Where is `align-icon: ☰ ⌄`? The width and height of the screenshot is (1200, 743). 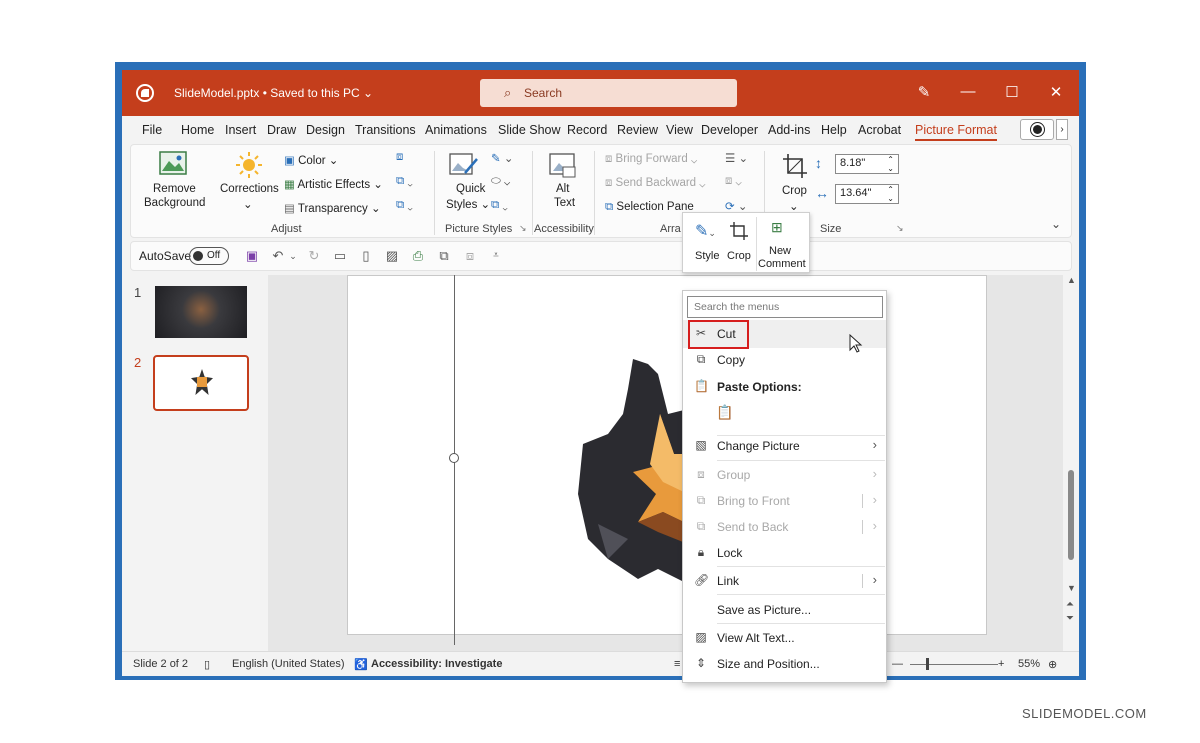
align-icon: ☰ ⌄ is located at coordinates (736, 158).